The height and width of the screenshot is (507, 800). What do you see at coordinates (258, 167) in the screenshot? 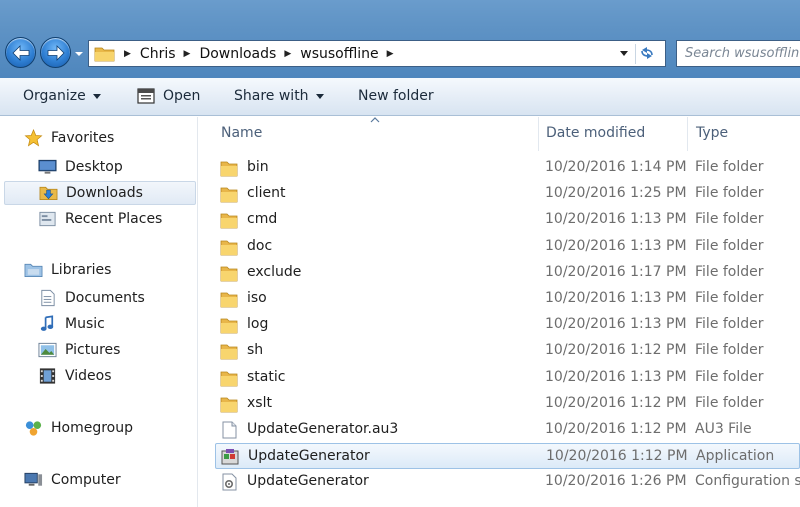
I see `file-name: bin` at bounding box center [258, 167].